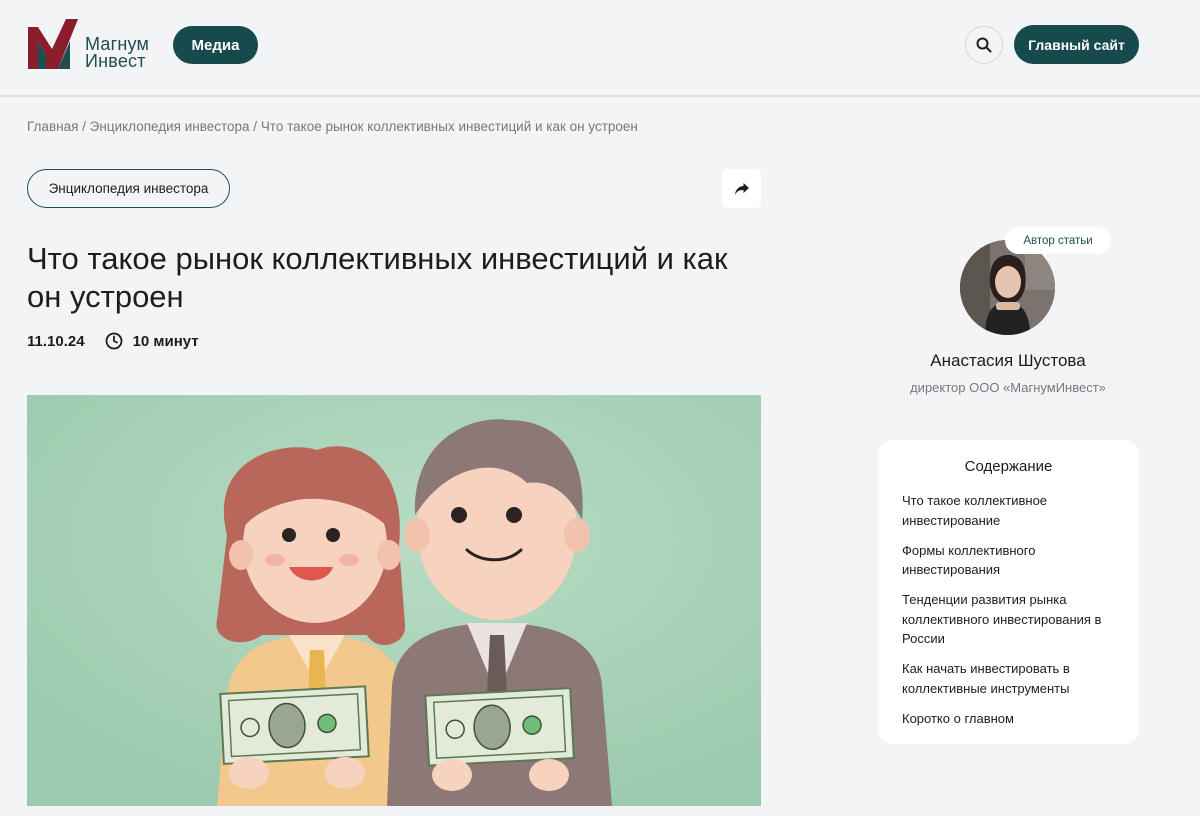  I want to click on share-arrow-icon, so click(741, 188).